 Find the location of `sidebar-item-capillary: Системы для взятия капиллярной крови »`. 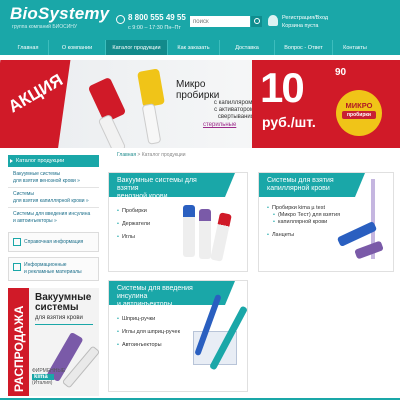

sidebar-item-capillary: Системы для взятия капиллярной крови » is located at coordinates (55, 197).